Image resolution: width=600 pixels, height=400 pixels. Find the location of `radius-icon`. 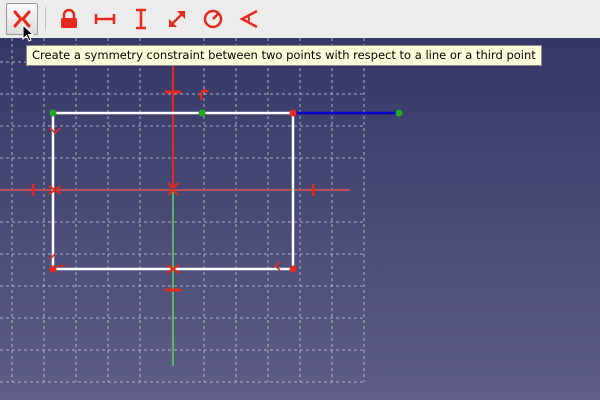

radius-icon is located at coordinates (213, 19).